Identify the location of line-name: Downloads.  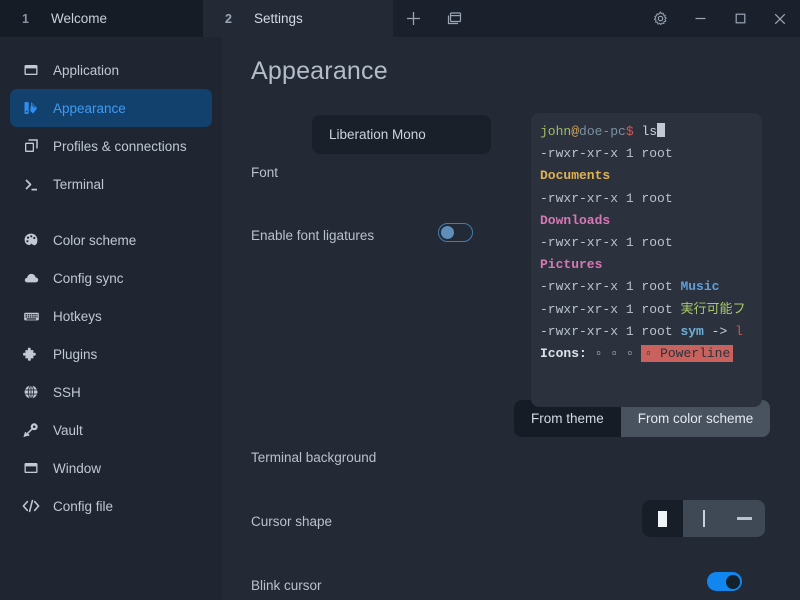
(575, 220).